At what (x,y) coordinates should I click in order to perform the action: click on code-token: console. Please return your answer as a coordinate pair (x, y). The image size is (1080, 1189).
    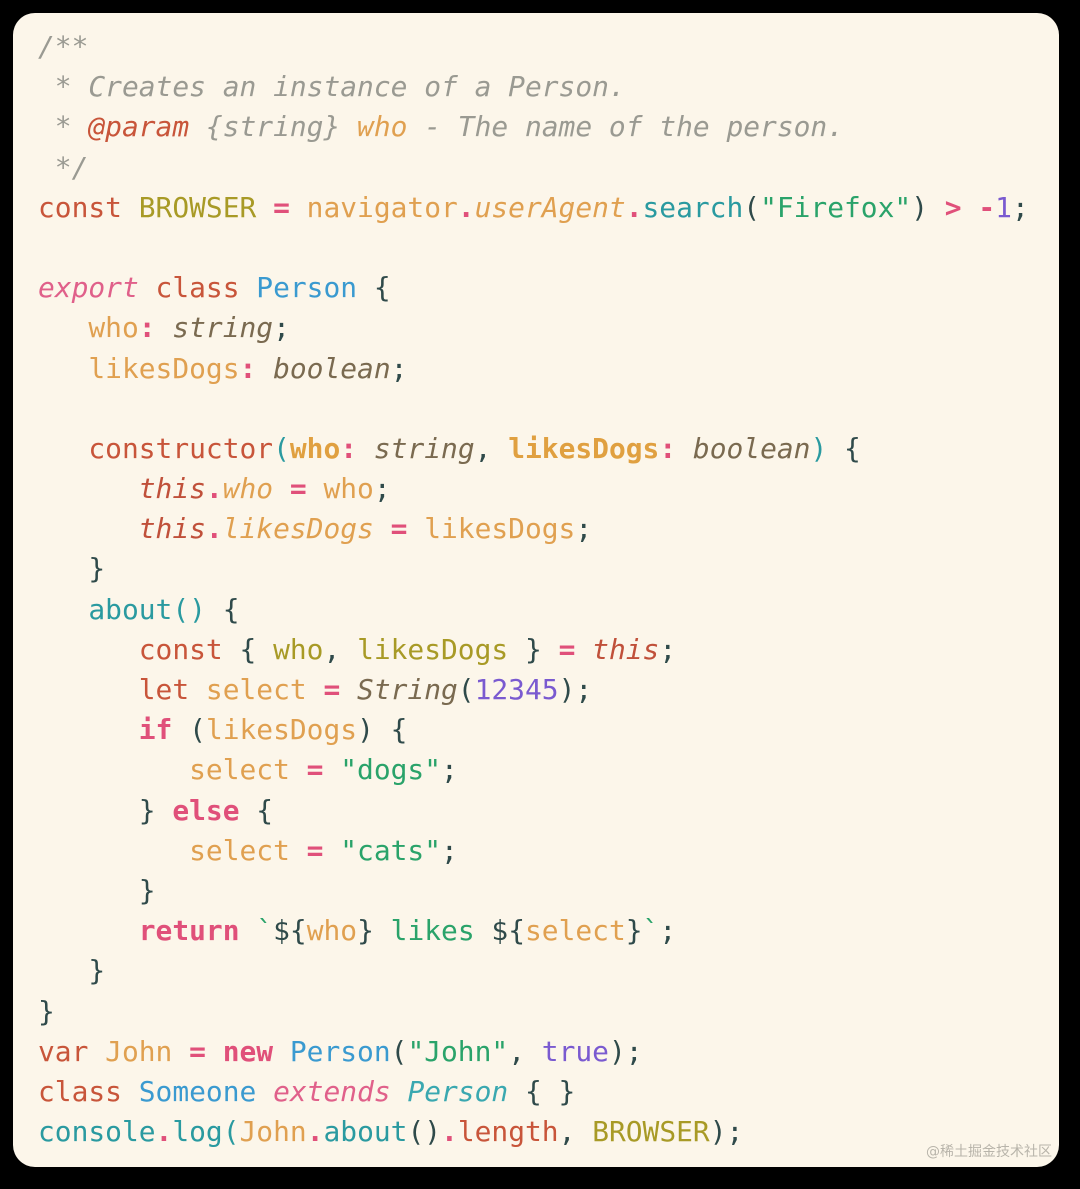
    Looking at the image, I should click on (97, 1132).